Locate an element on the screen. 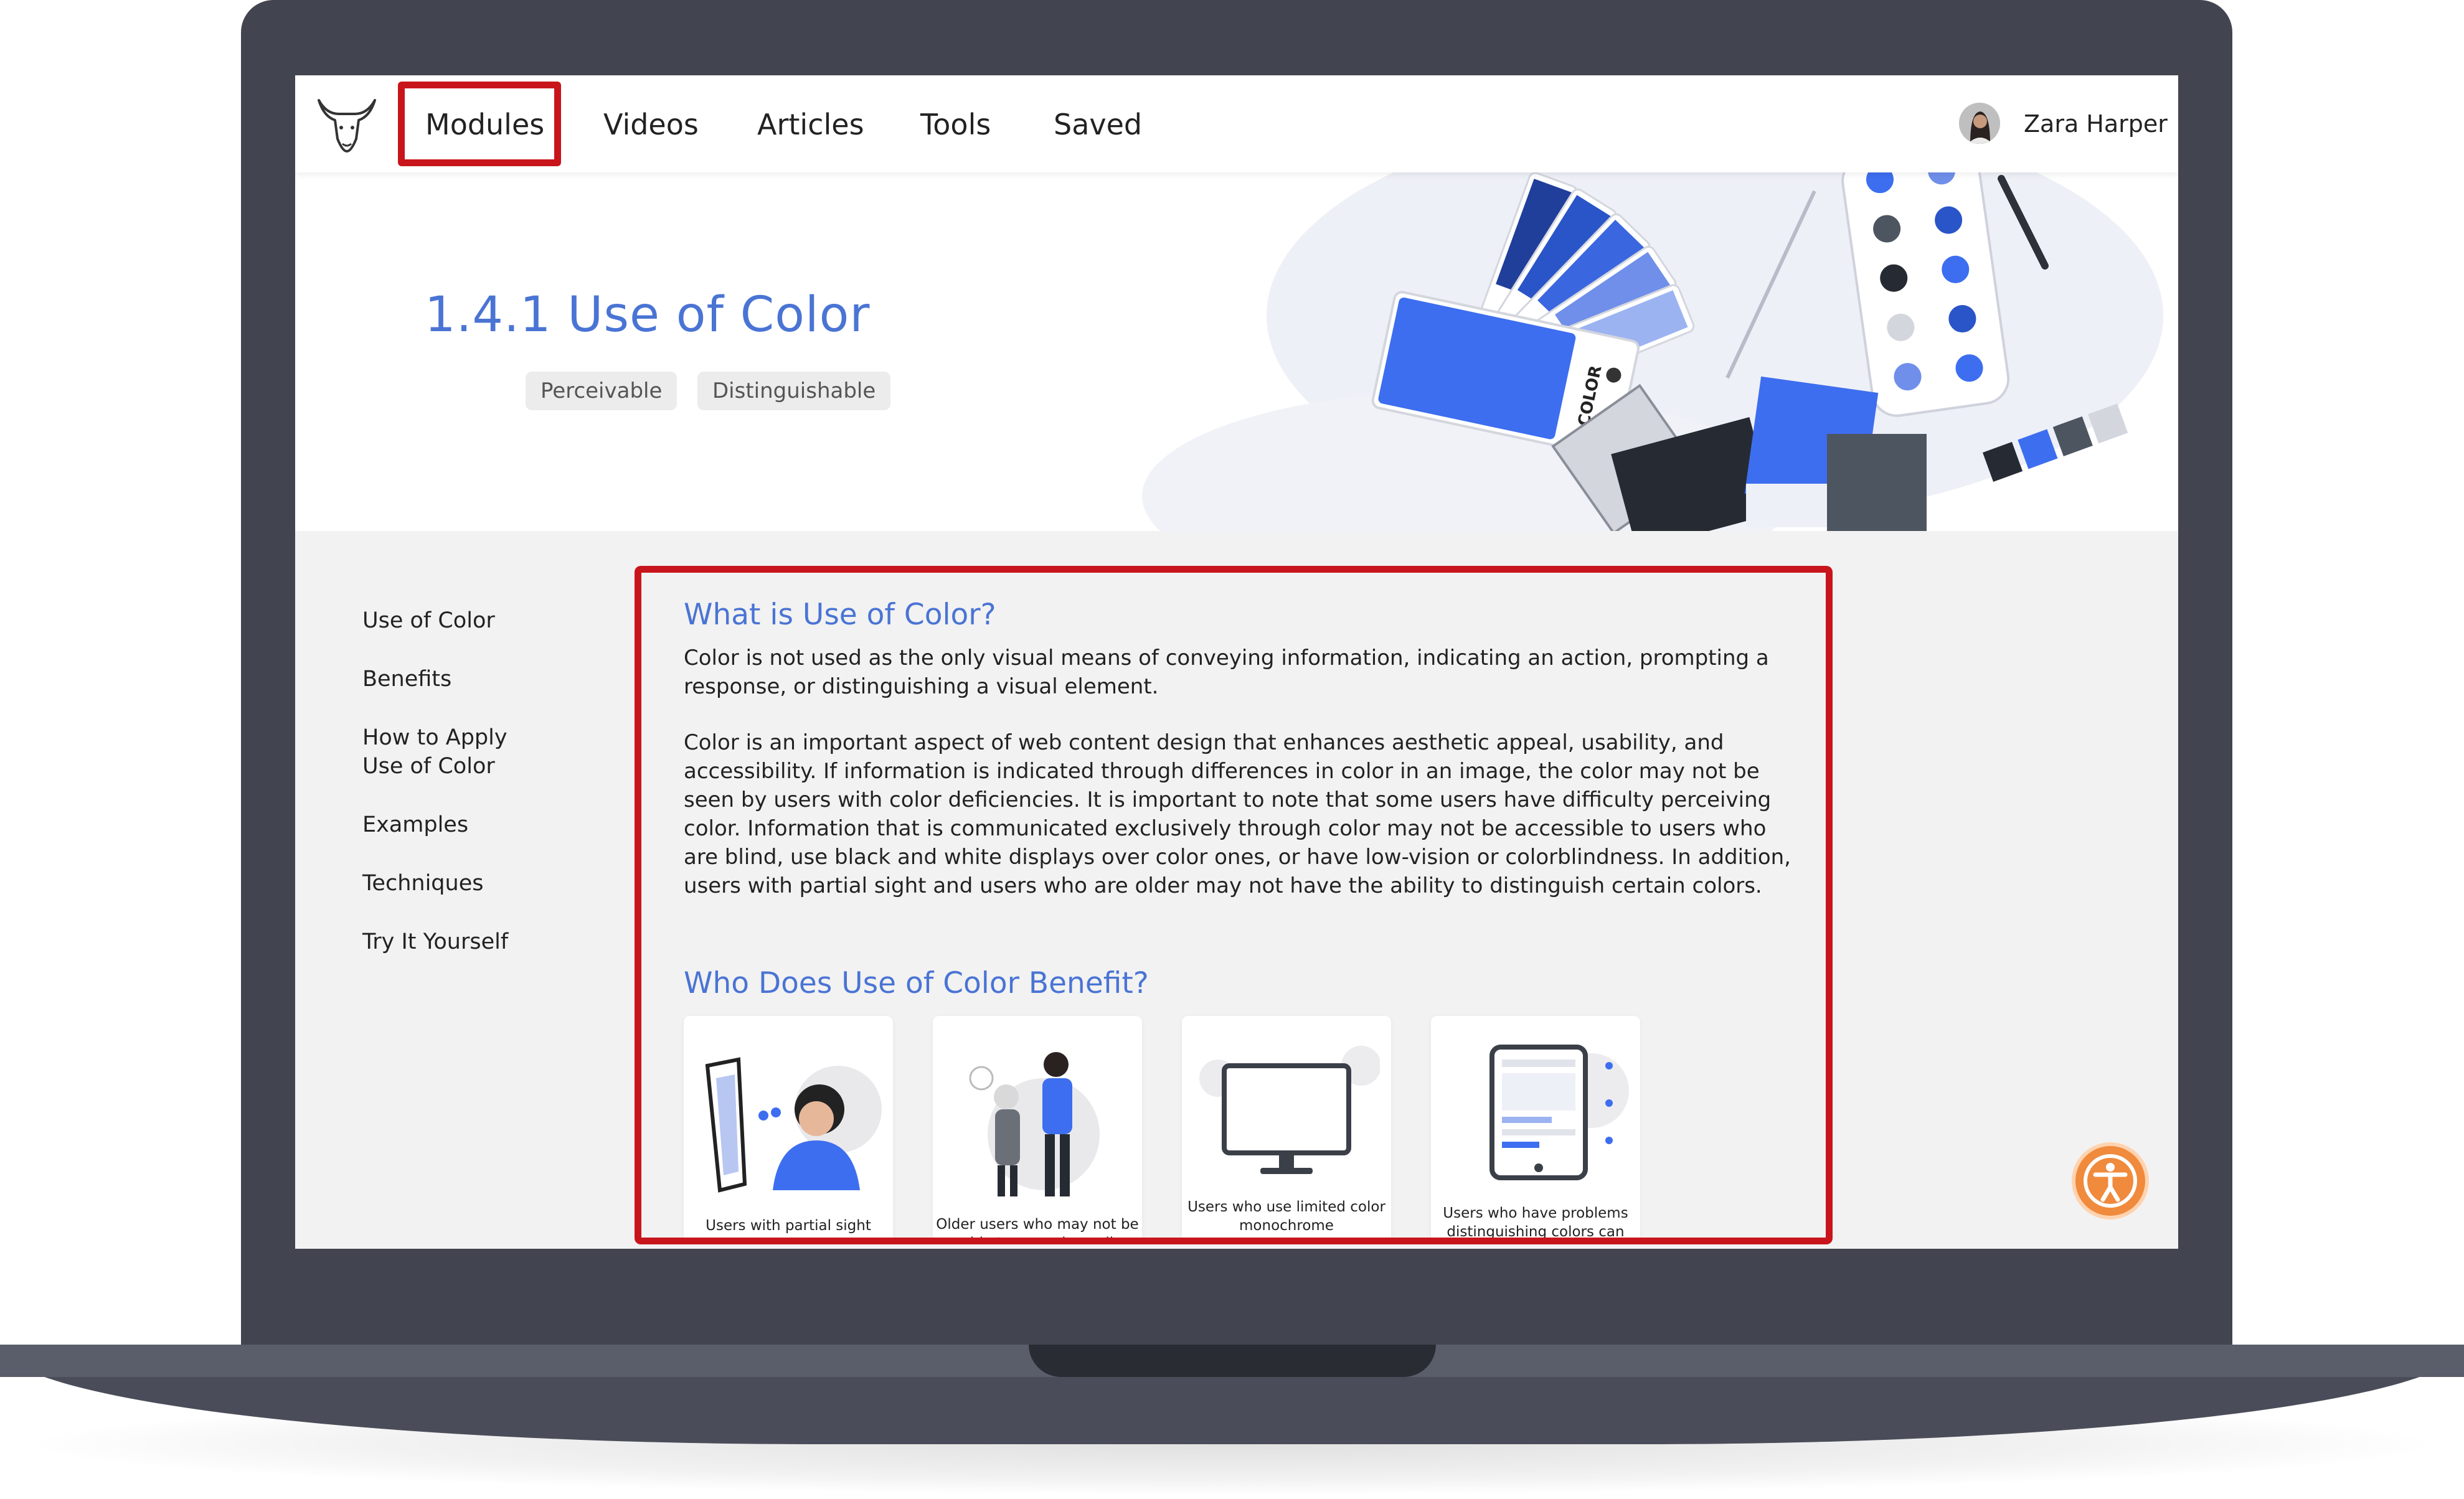 The width and height of the screenshot is (2464, 1499). laptop-notch is located at coordinates (1232, 1361).